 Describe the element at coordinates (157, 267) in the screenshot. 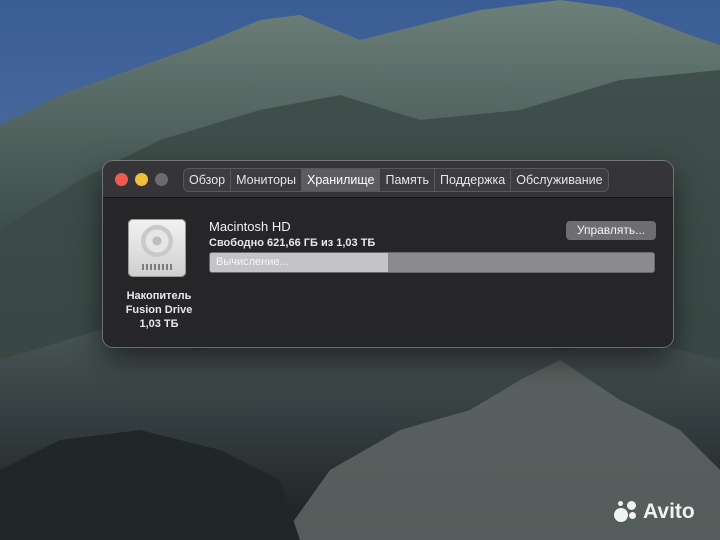

I see `disk-vent` at that location.